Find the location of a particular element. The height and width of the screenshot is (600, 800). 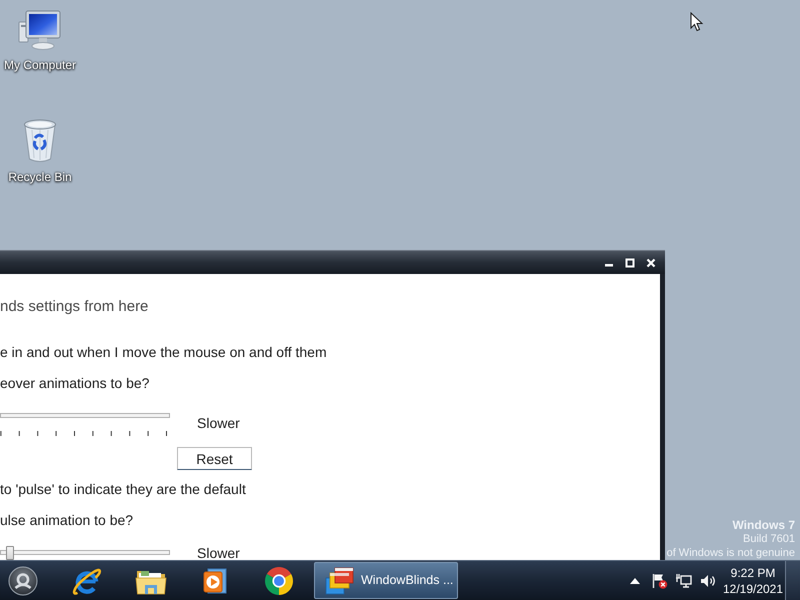

option-text: to 'pulse' to indicate they are the default is located at coordinates (123, 489).